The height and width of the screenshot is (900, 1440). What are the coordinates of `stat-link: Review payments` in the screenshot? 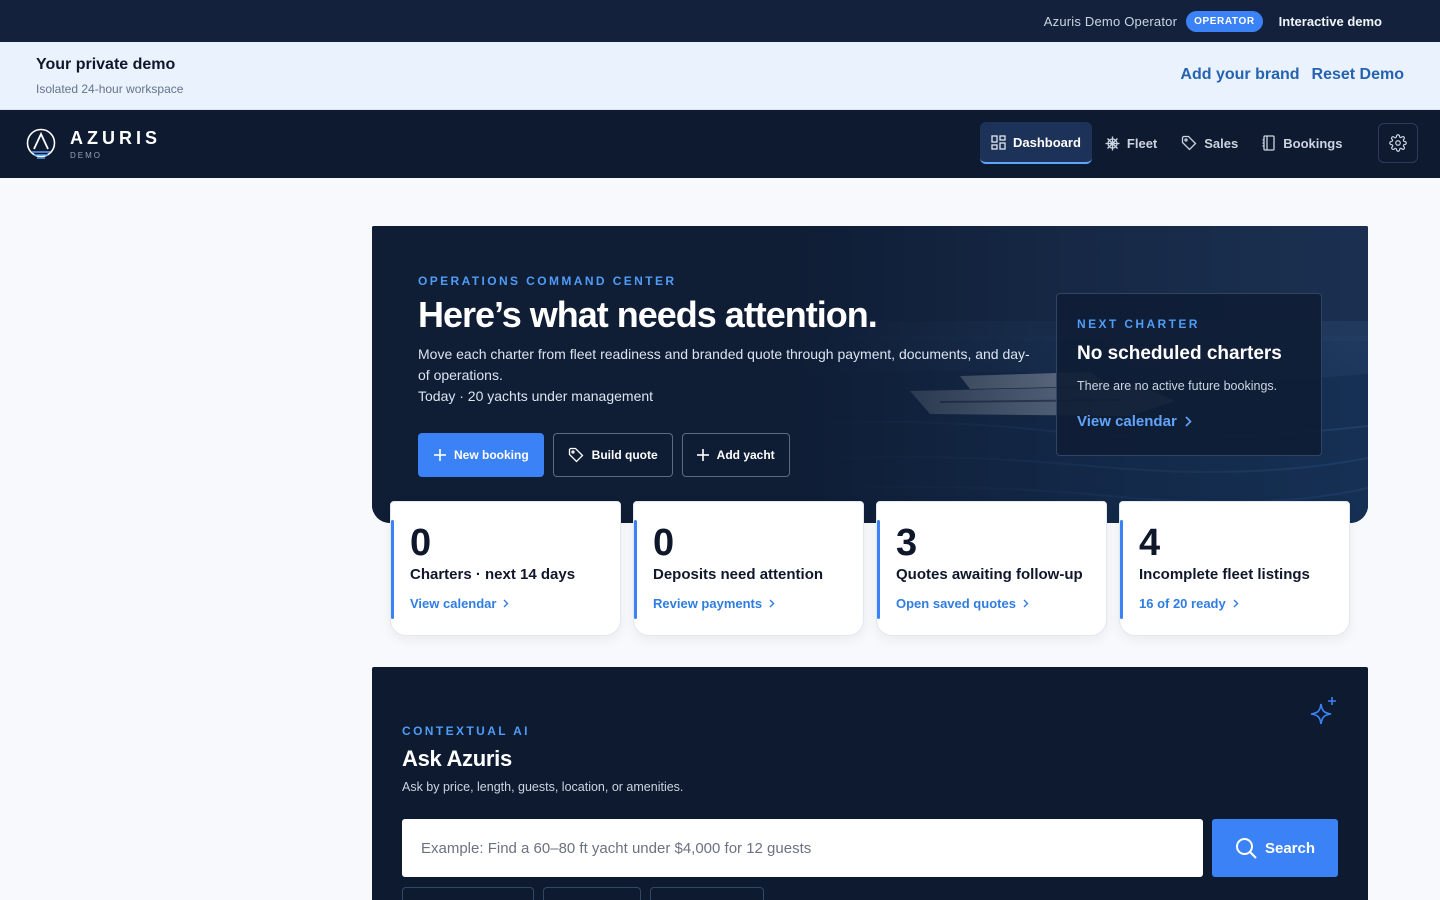 It's located at (714, 603).